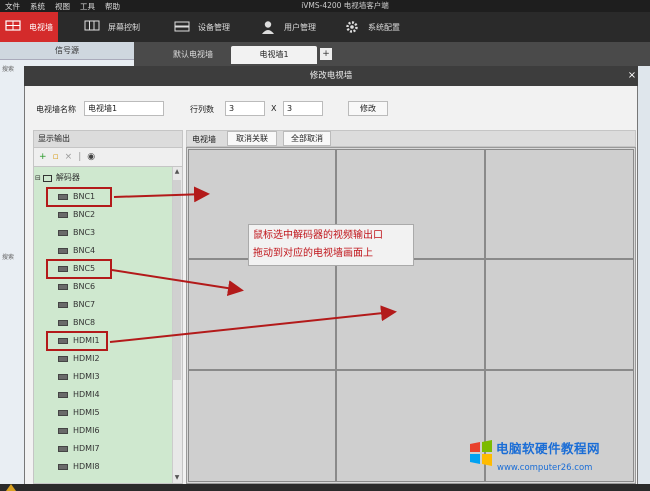  Describe the element at coordinates (325, 487) in the screenshot. I see `status-bar` at that location.